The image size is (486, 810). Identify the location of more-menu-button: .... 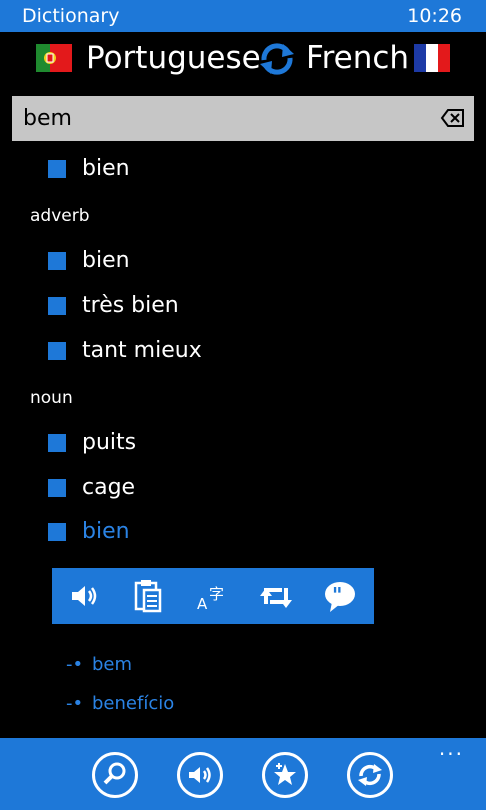
(451, 748).